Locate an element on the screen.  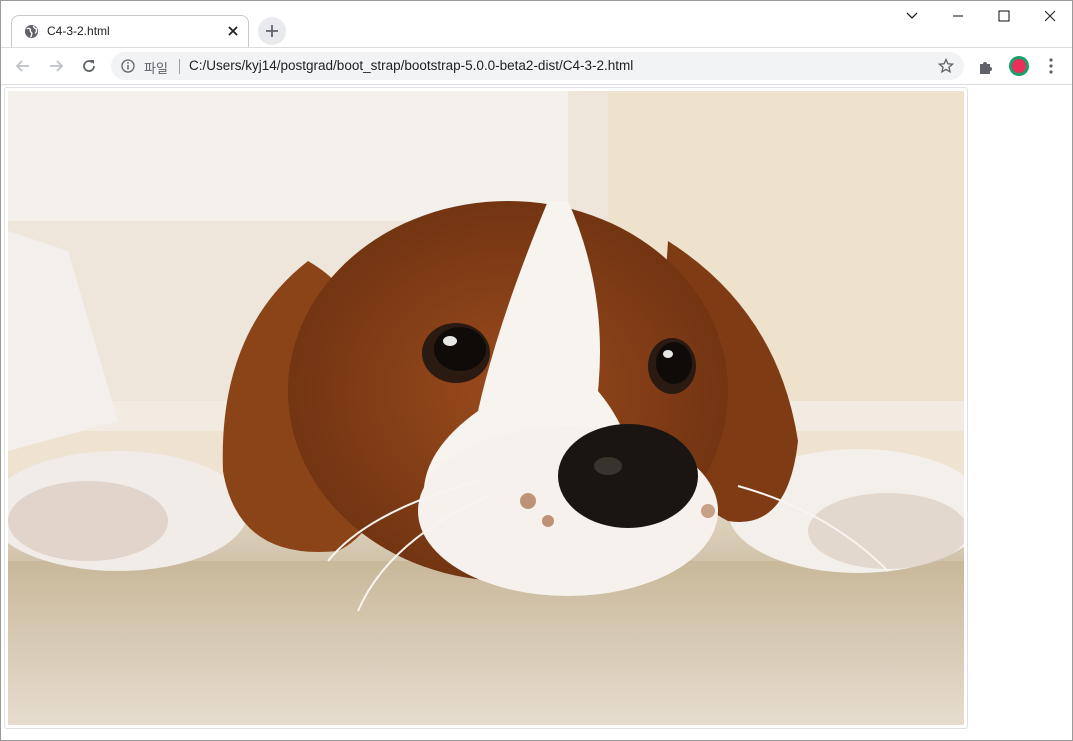
arrow-right-icon is located at coordinates (57, 66).